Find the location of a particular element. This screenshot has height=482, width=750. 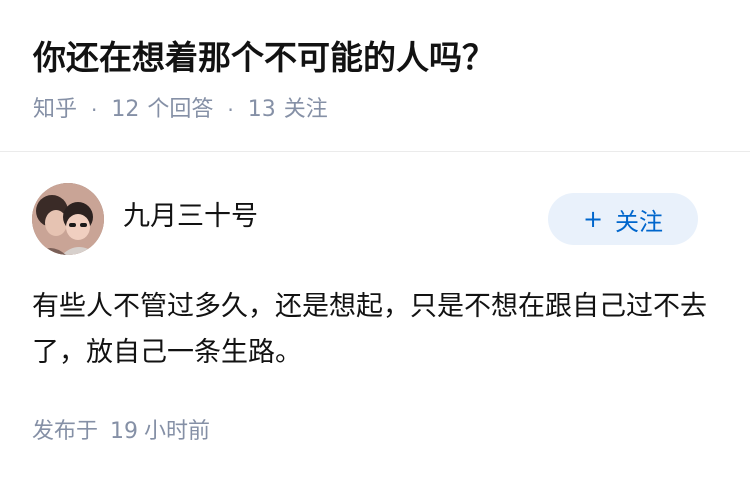

follow-count-label: 关注 is located at coordinates (305, 109).